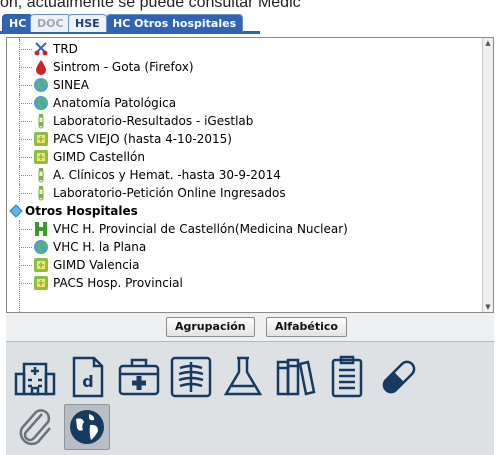 This screenshot has height=455, width=497. I want to click on scroll-up-icon: ▲, so click(488, 43).